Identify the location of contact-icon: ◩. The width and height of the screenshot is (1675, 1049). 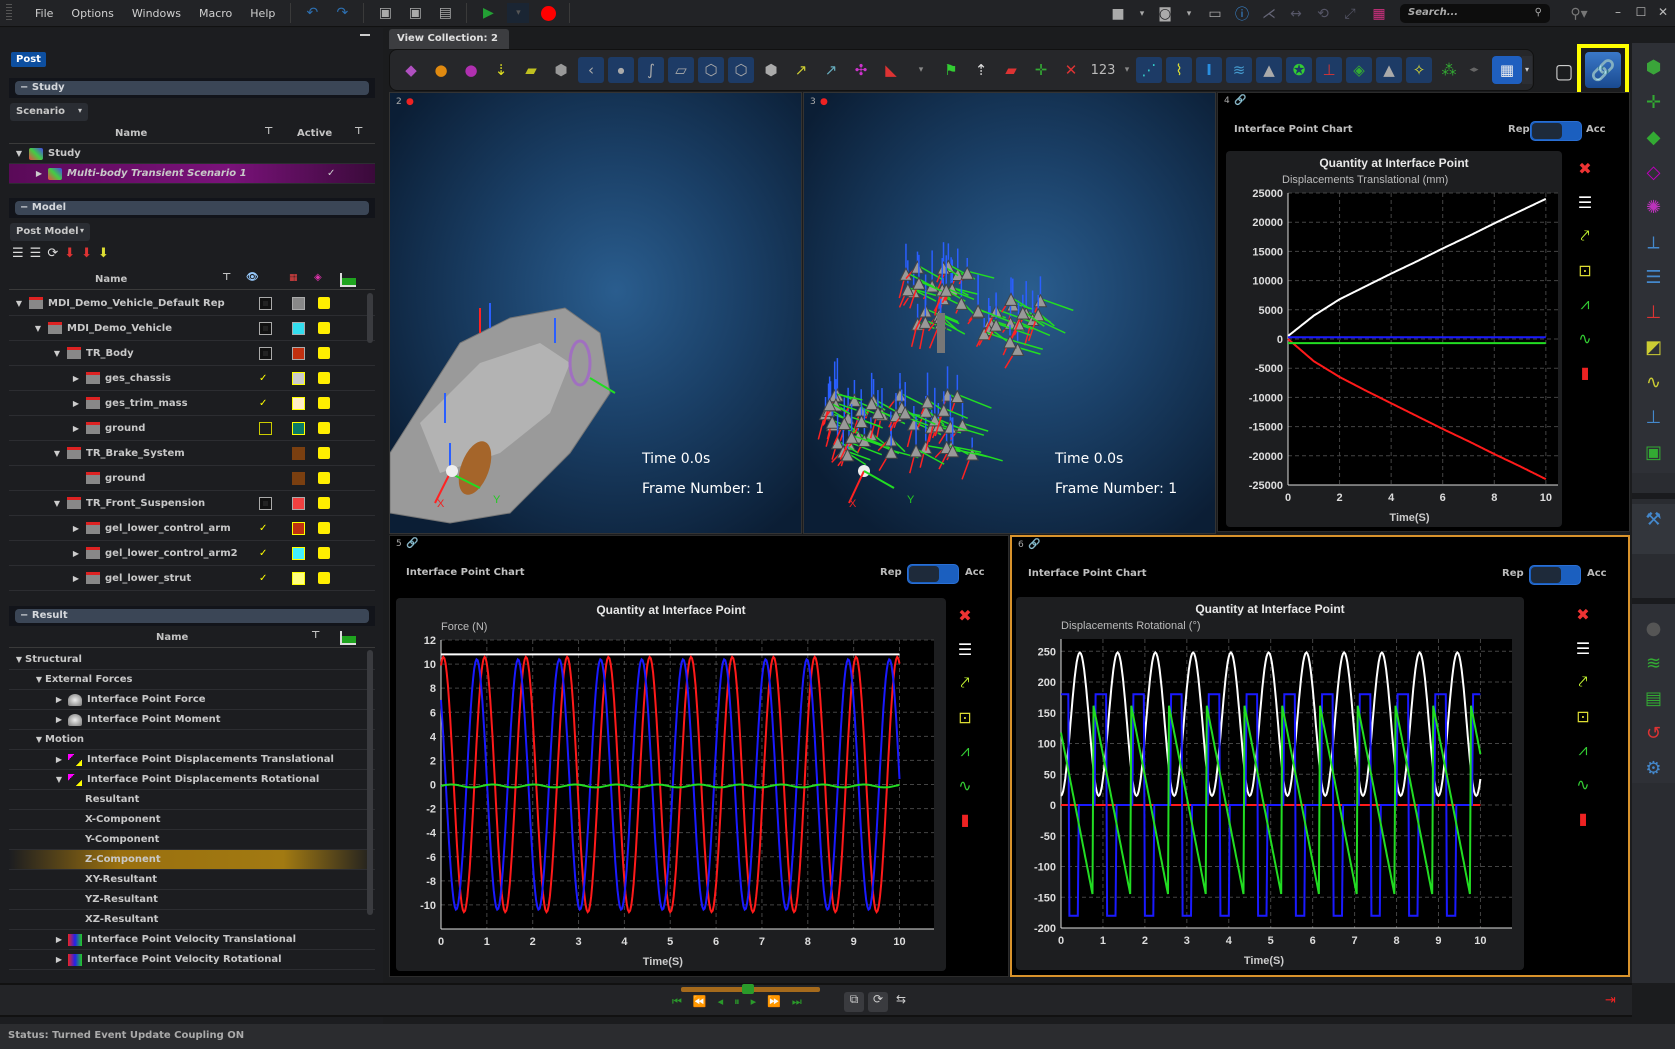
(1654, 347).